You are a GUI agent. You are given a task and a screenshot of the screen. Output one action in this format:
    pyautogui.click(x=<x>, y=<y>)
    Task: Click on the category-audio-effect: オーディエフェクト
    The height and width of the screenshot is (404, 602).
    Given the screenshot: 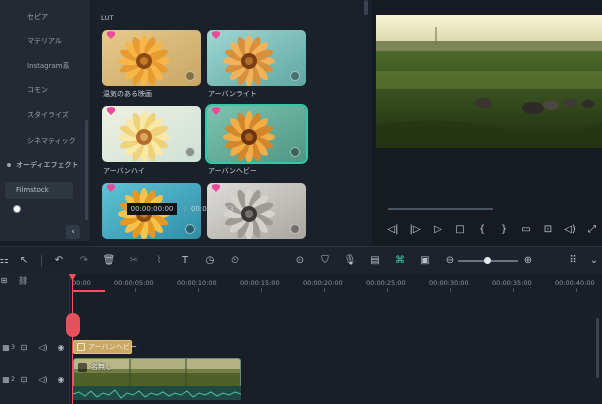 What is the action you would take?
    pyautogui.click(x=45, y=165)
    